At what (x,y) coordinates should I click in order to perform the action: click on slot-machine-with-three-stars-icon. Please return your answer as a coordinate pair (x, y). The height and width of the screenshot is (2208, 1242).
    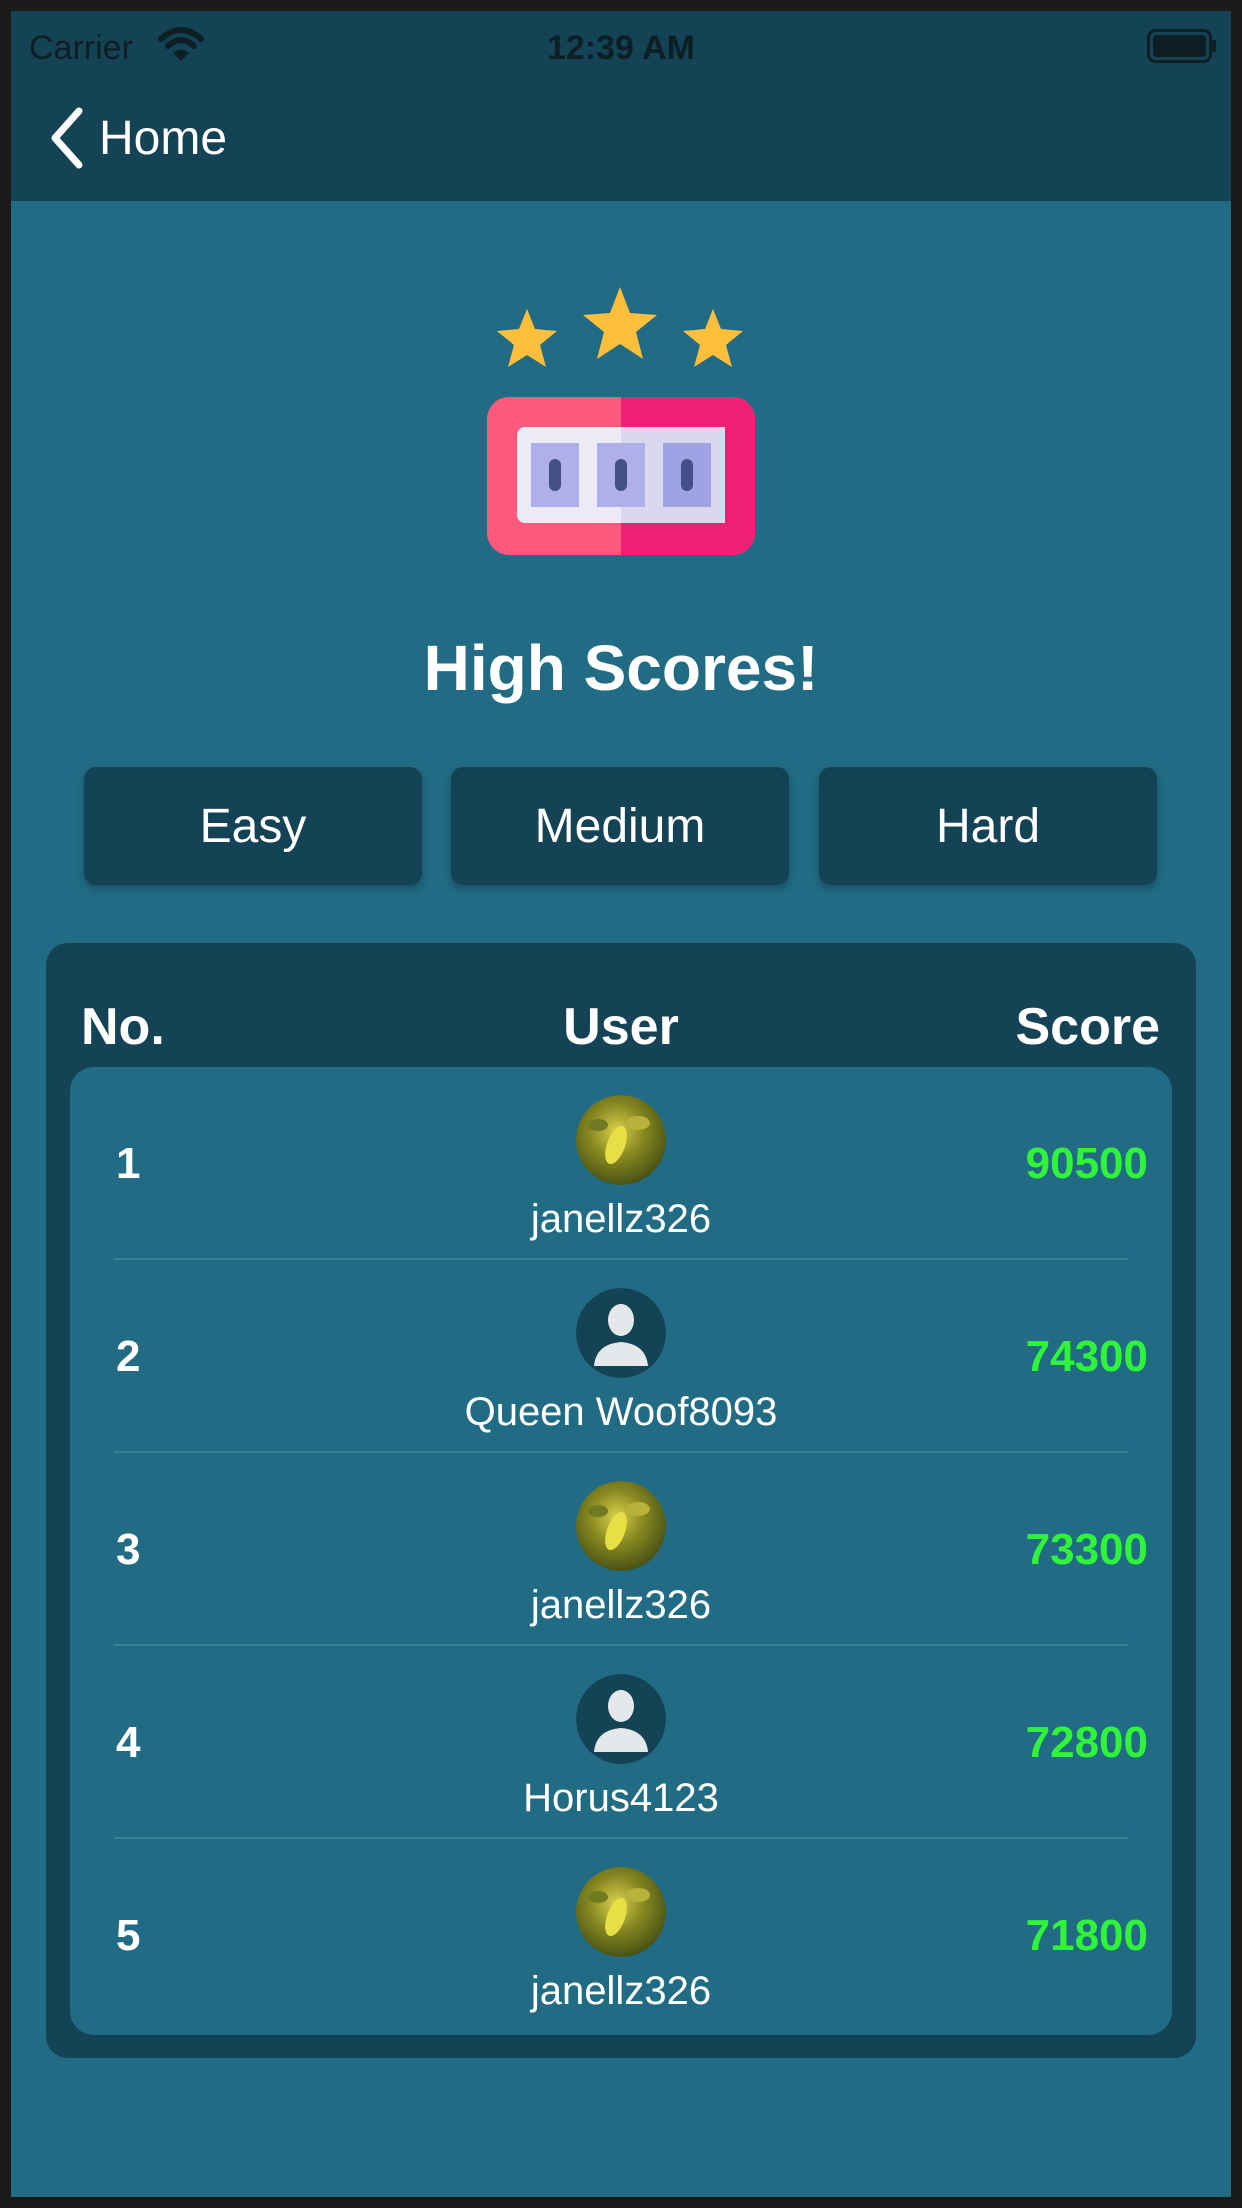
    Looking at the image, I should click on (621, 421).